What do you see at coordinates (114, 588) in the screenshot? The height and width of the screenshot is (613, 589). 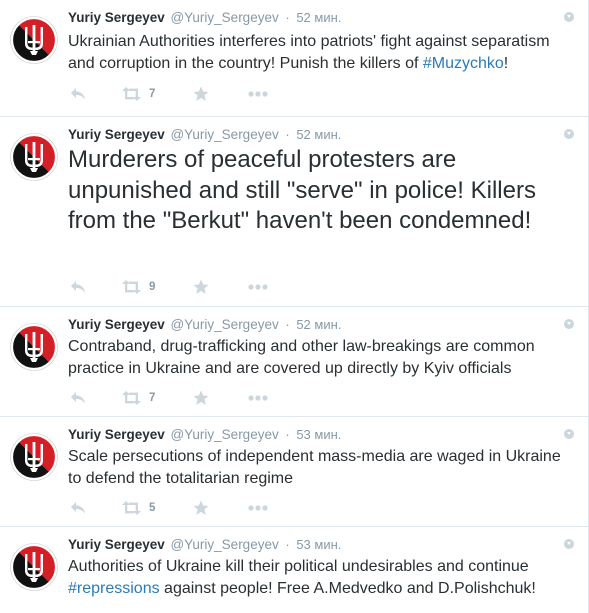 I see `hashtag-link: #repressions` at bounding box center [114, 588].